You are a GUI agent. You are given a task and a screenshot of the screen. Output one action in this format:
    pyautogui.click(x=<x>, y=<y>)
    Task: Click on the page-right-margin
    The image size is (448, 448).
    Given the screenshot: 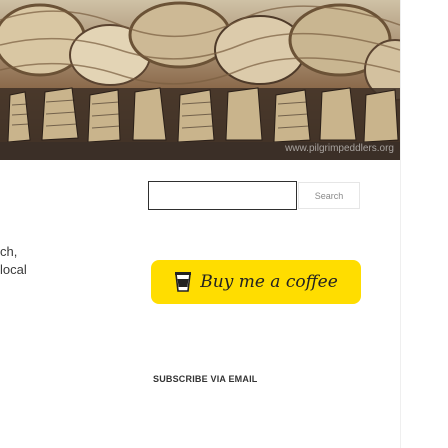 What is the action you would take?
    pyautogui.click(x=424, y=224)
    